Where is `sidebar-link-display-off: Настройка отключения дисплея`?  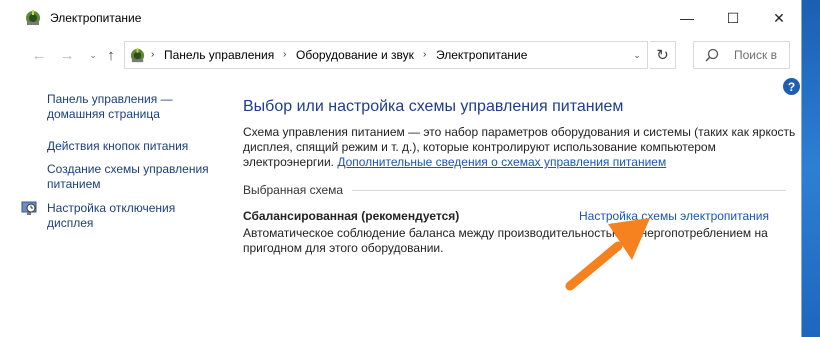 sidebar-link-display-off: Настройка отключения дисплея is located at coordinates (122, 216).